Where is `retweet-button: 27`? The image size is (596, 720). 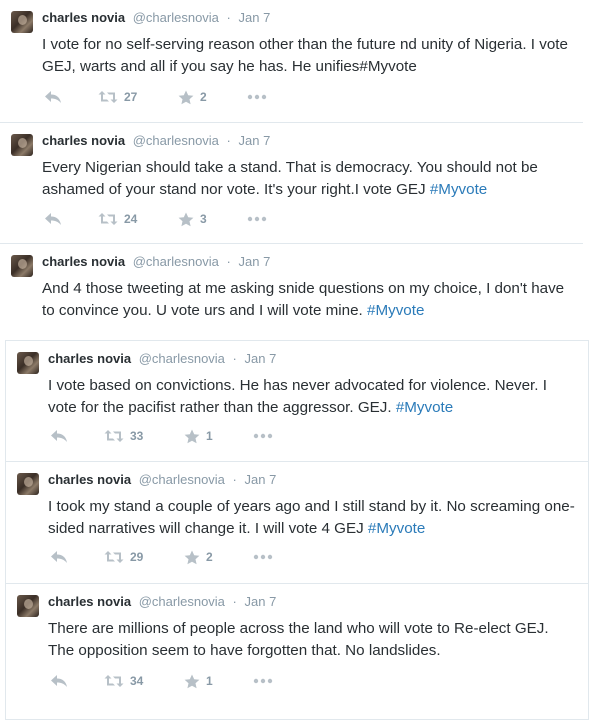
retweet-button: 27 is located at coordinates (117, 97).